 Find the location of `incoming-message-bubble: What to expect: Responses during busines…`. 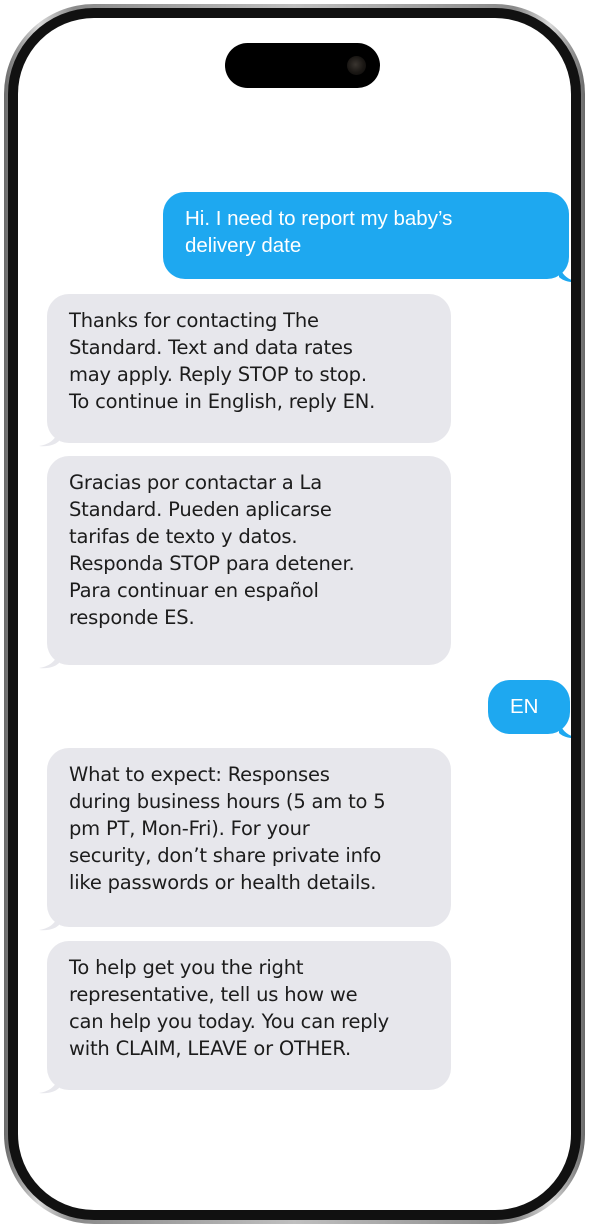

incoming-message-bubble: What to expect: Responses during busines… is located at coordinates (249, 837).